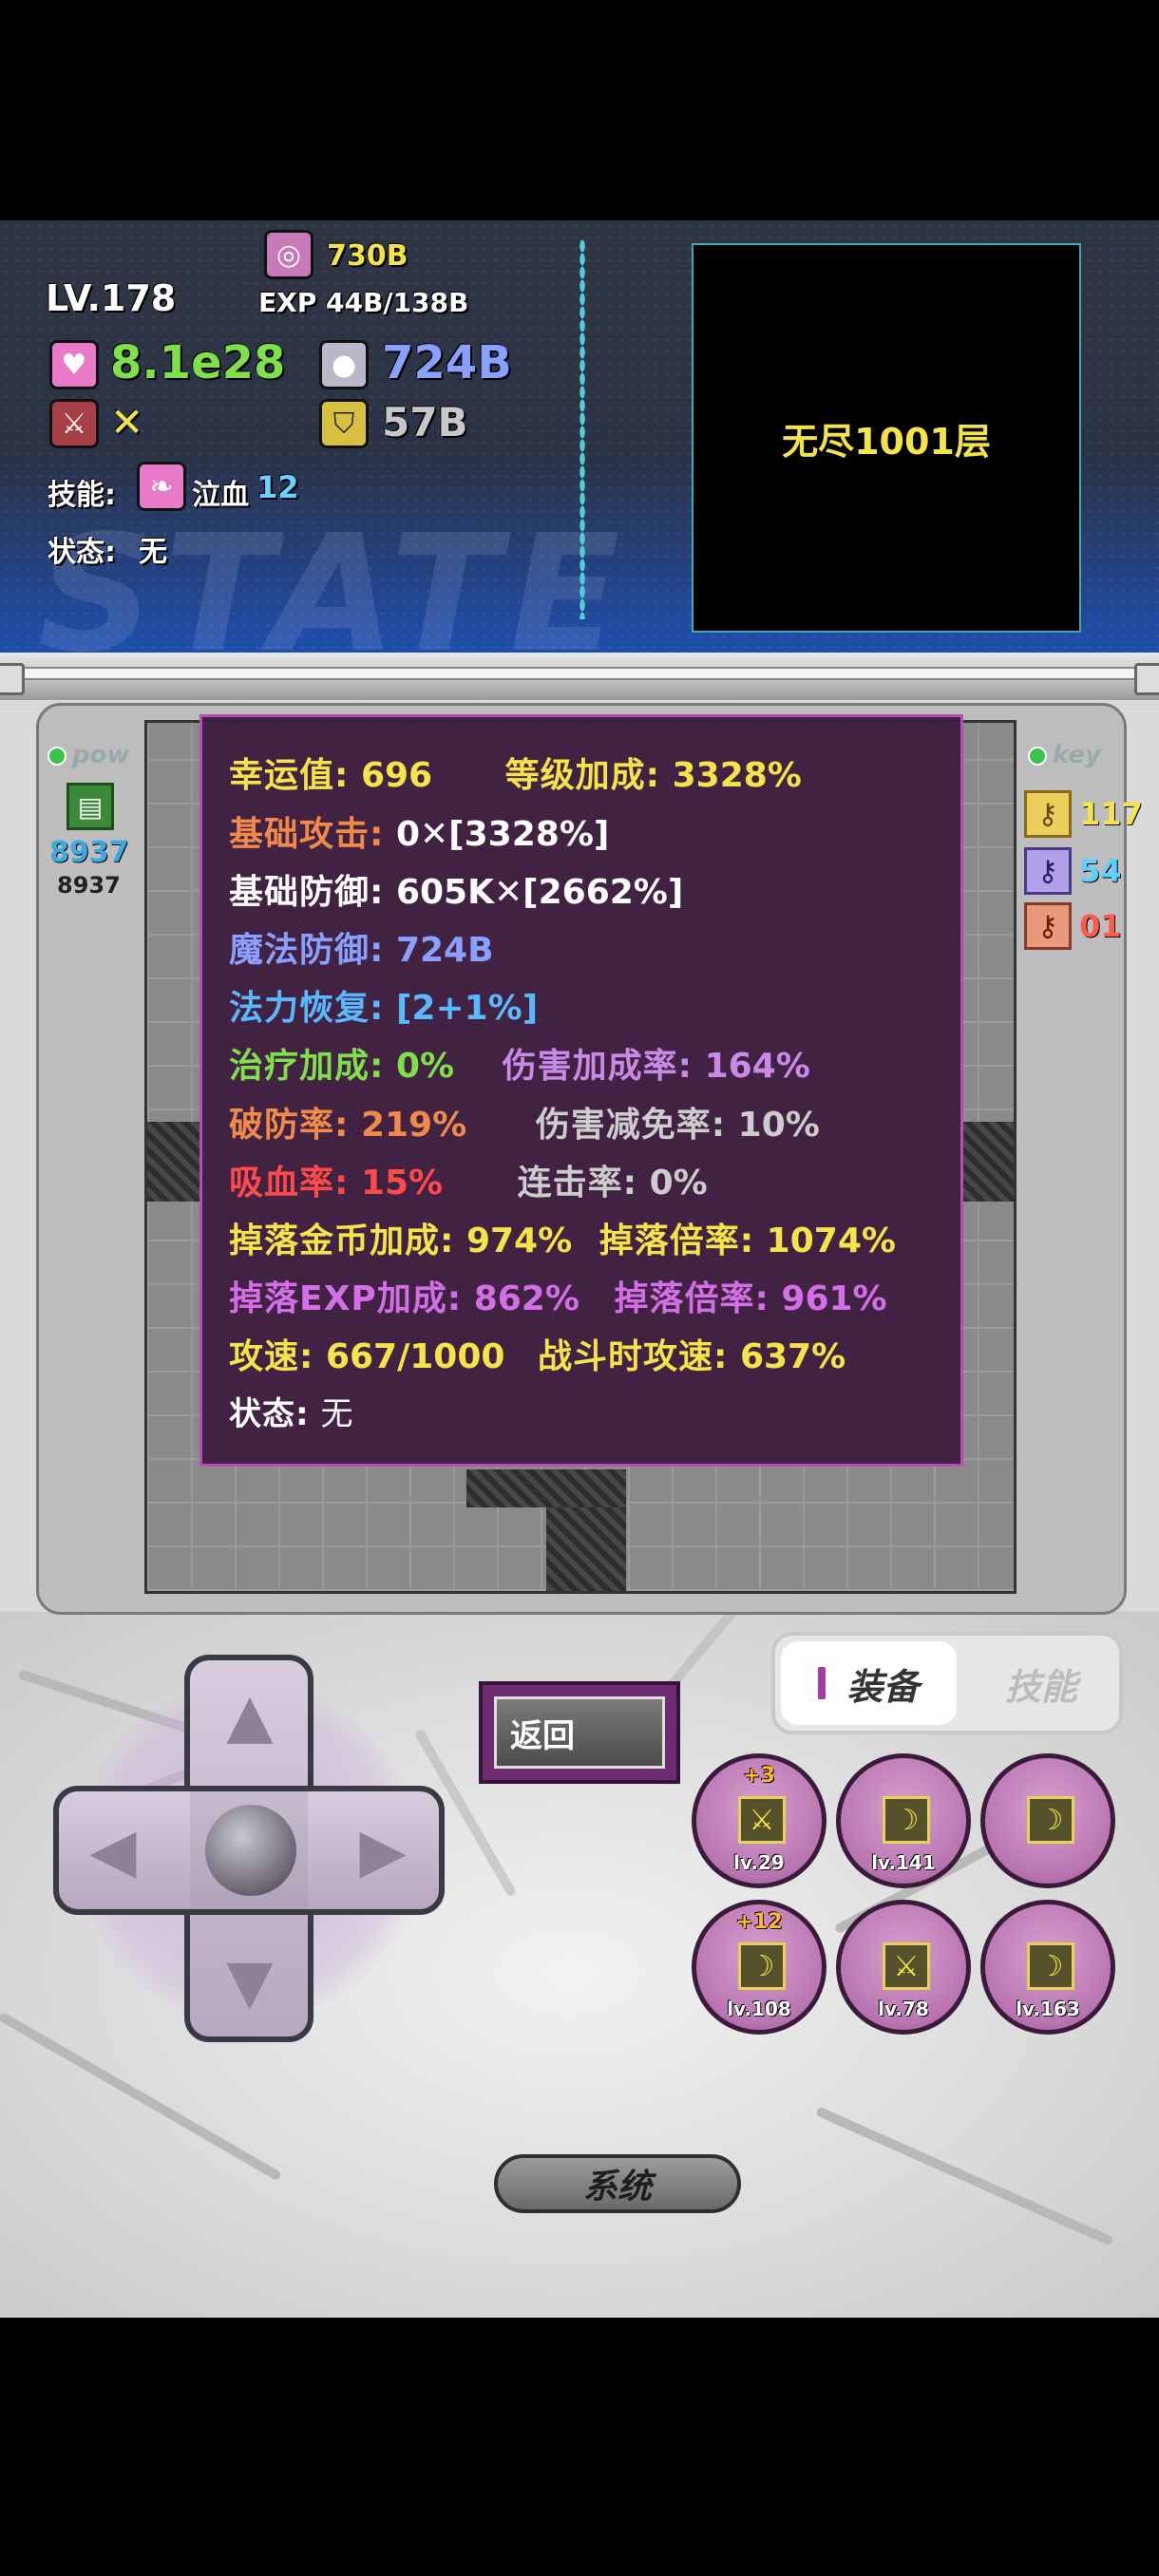  I want to click on tab-skills: 技能, so click(1041, 1683).